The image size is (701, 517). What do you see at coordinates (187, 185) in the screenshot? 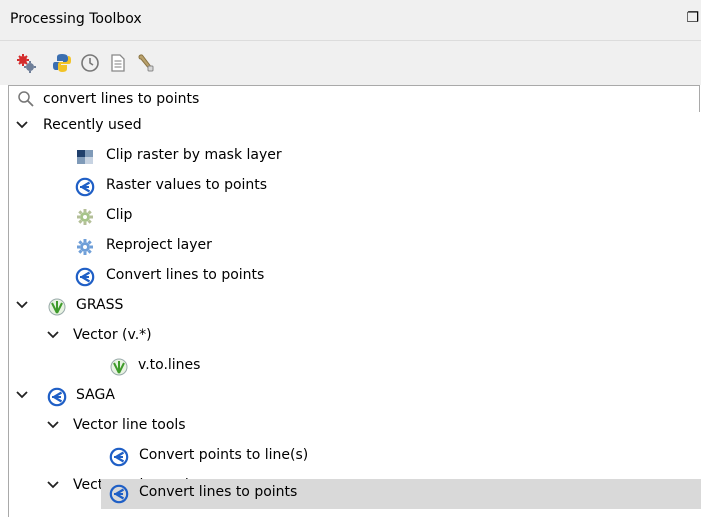
I see `tree-item-label: Raster values to points` at bounding box center [187, 185].